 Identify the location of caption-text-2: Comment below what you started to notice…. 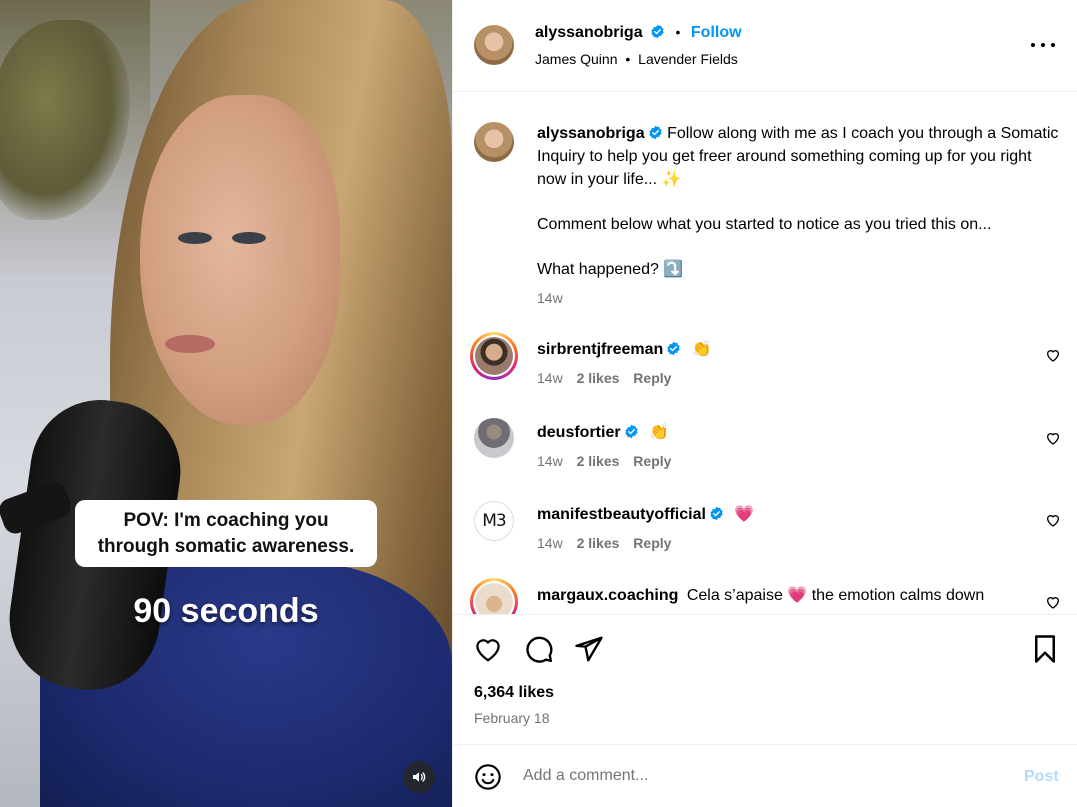
(764, 224).